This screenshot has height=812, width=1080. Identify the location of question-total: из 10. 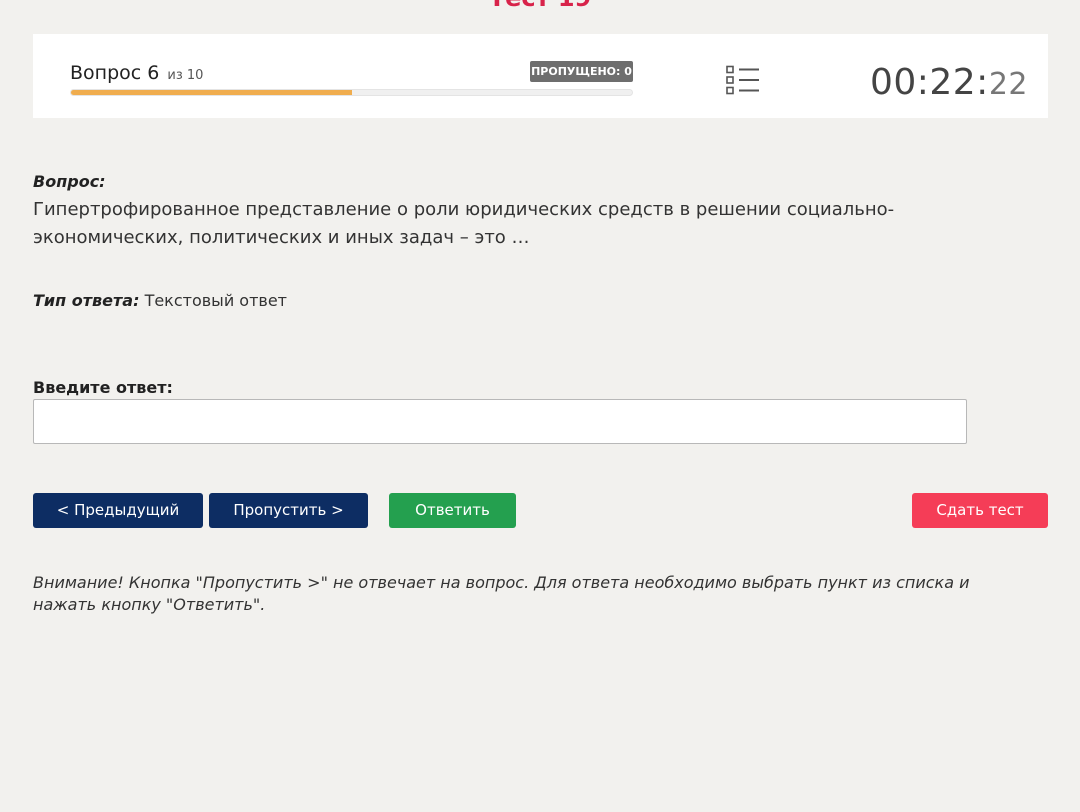
(185, 75).